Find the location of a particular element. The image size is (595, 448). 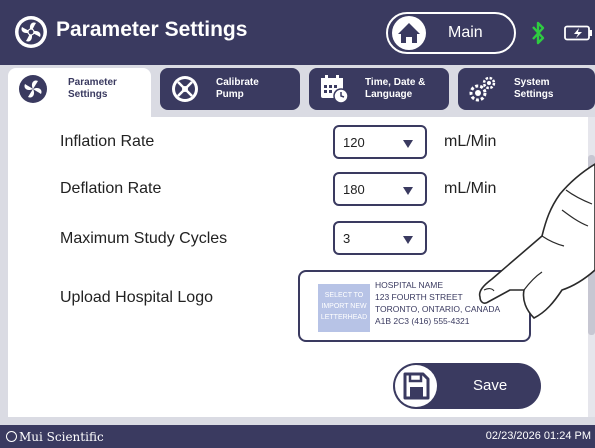

gears-icon is located at coordinates (482, 89).